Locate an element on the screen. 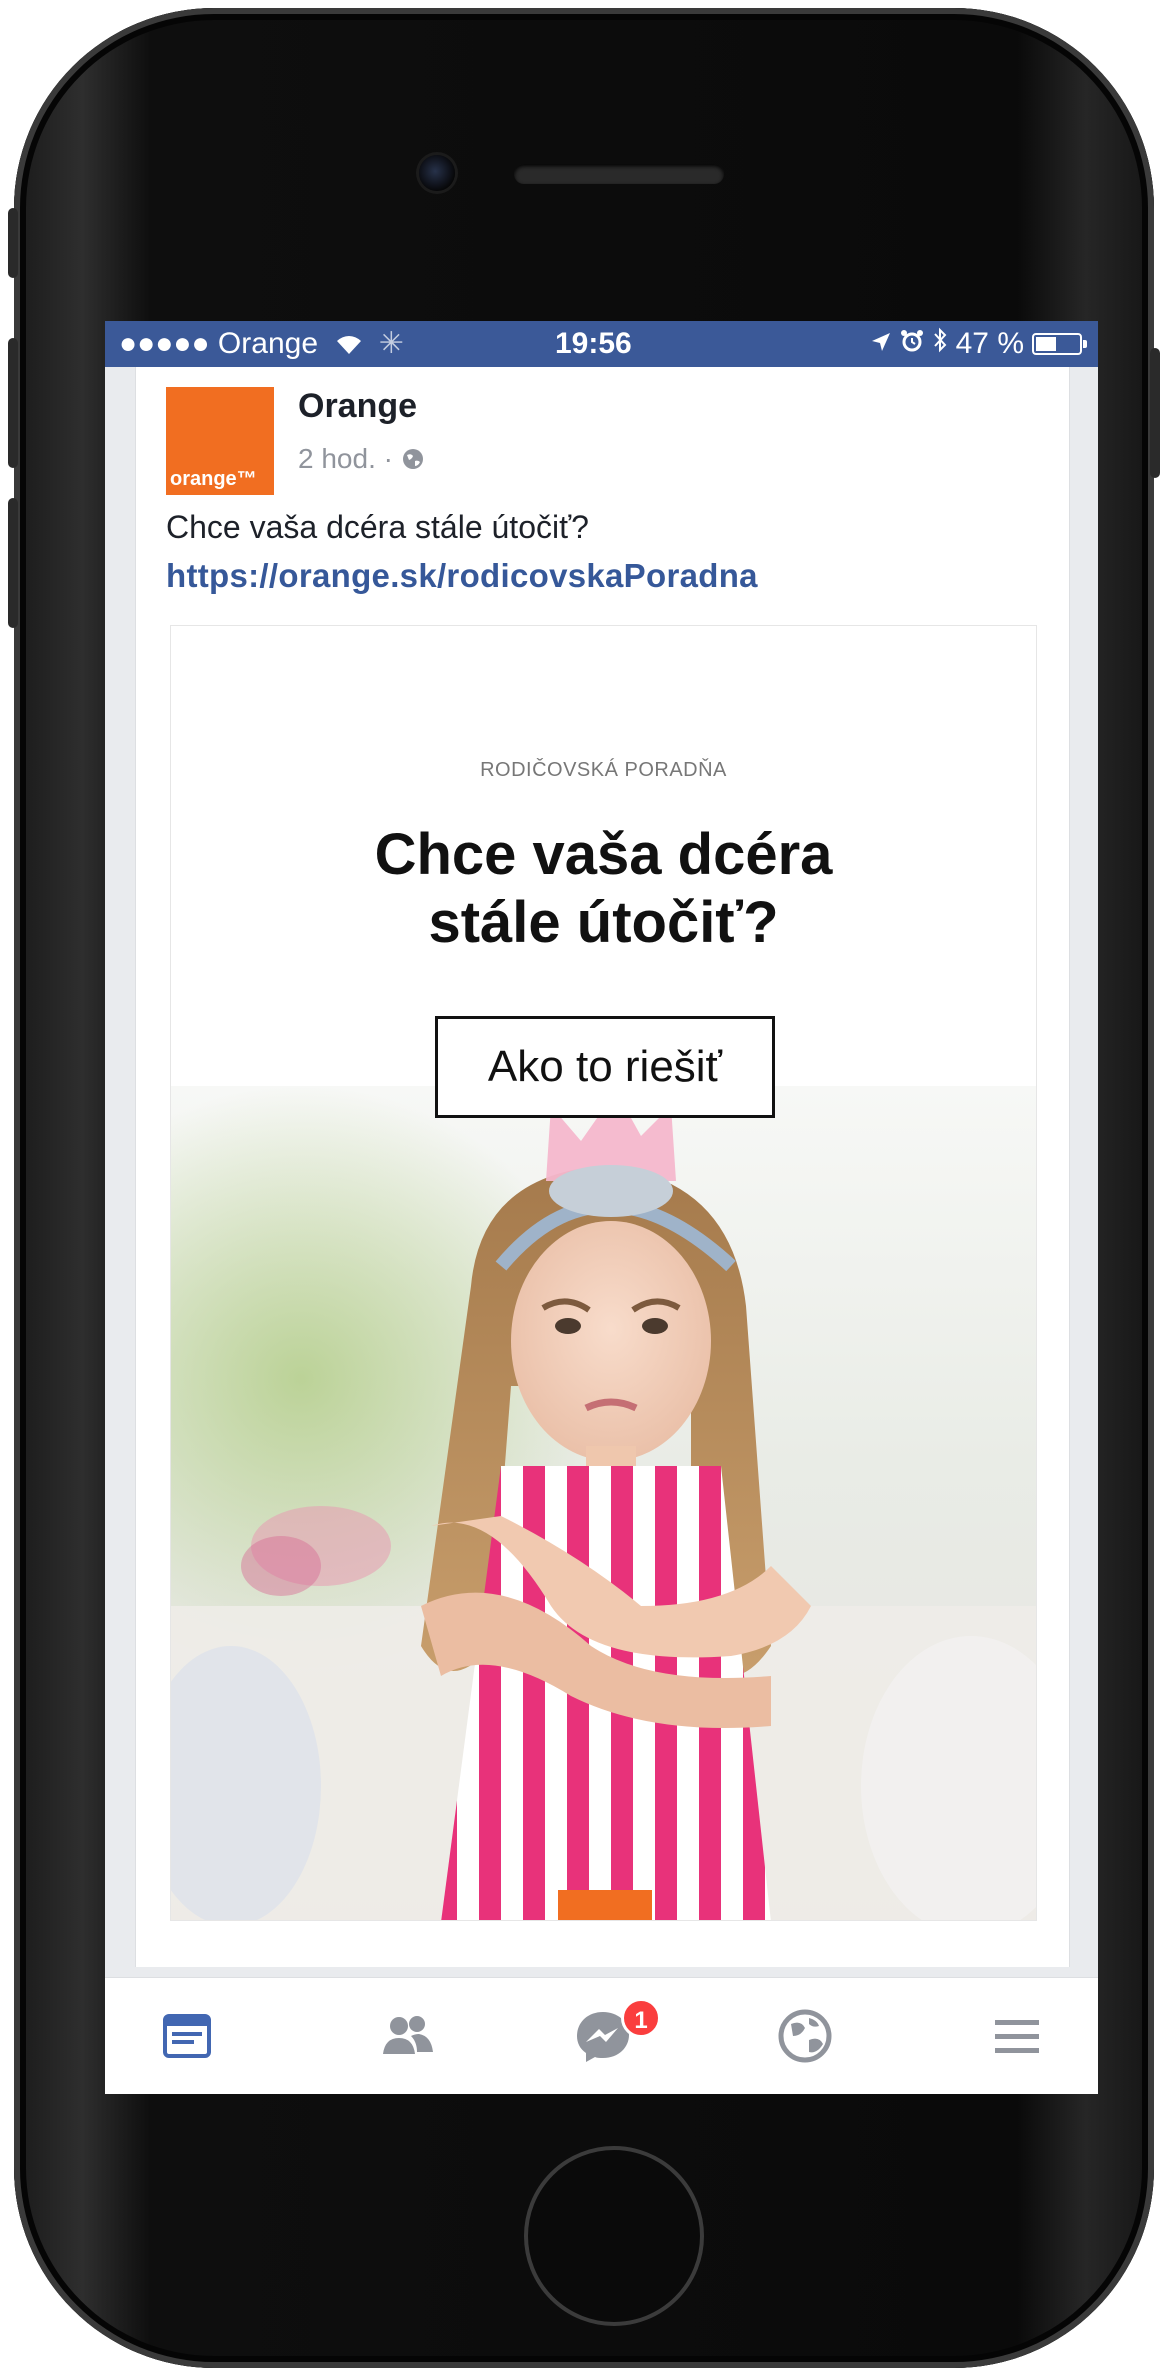  public-globe-icon is located at coordinates (413, 462).